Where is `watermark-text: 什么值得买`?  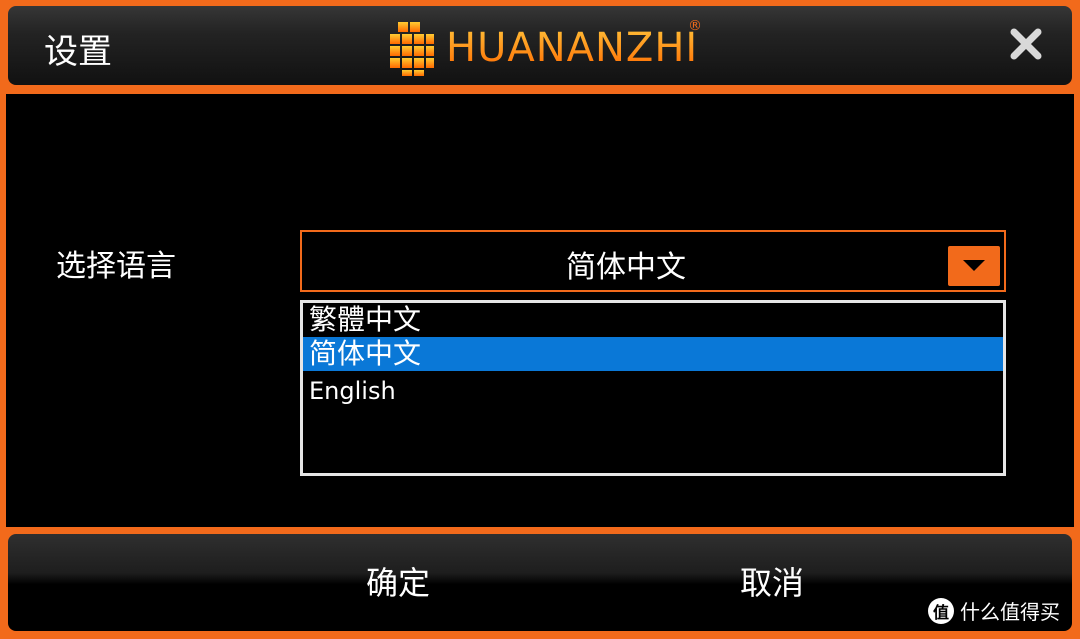
watermark-text: 什么值得买 is located at coordinates (1010, 612).